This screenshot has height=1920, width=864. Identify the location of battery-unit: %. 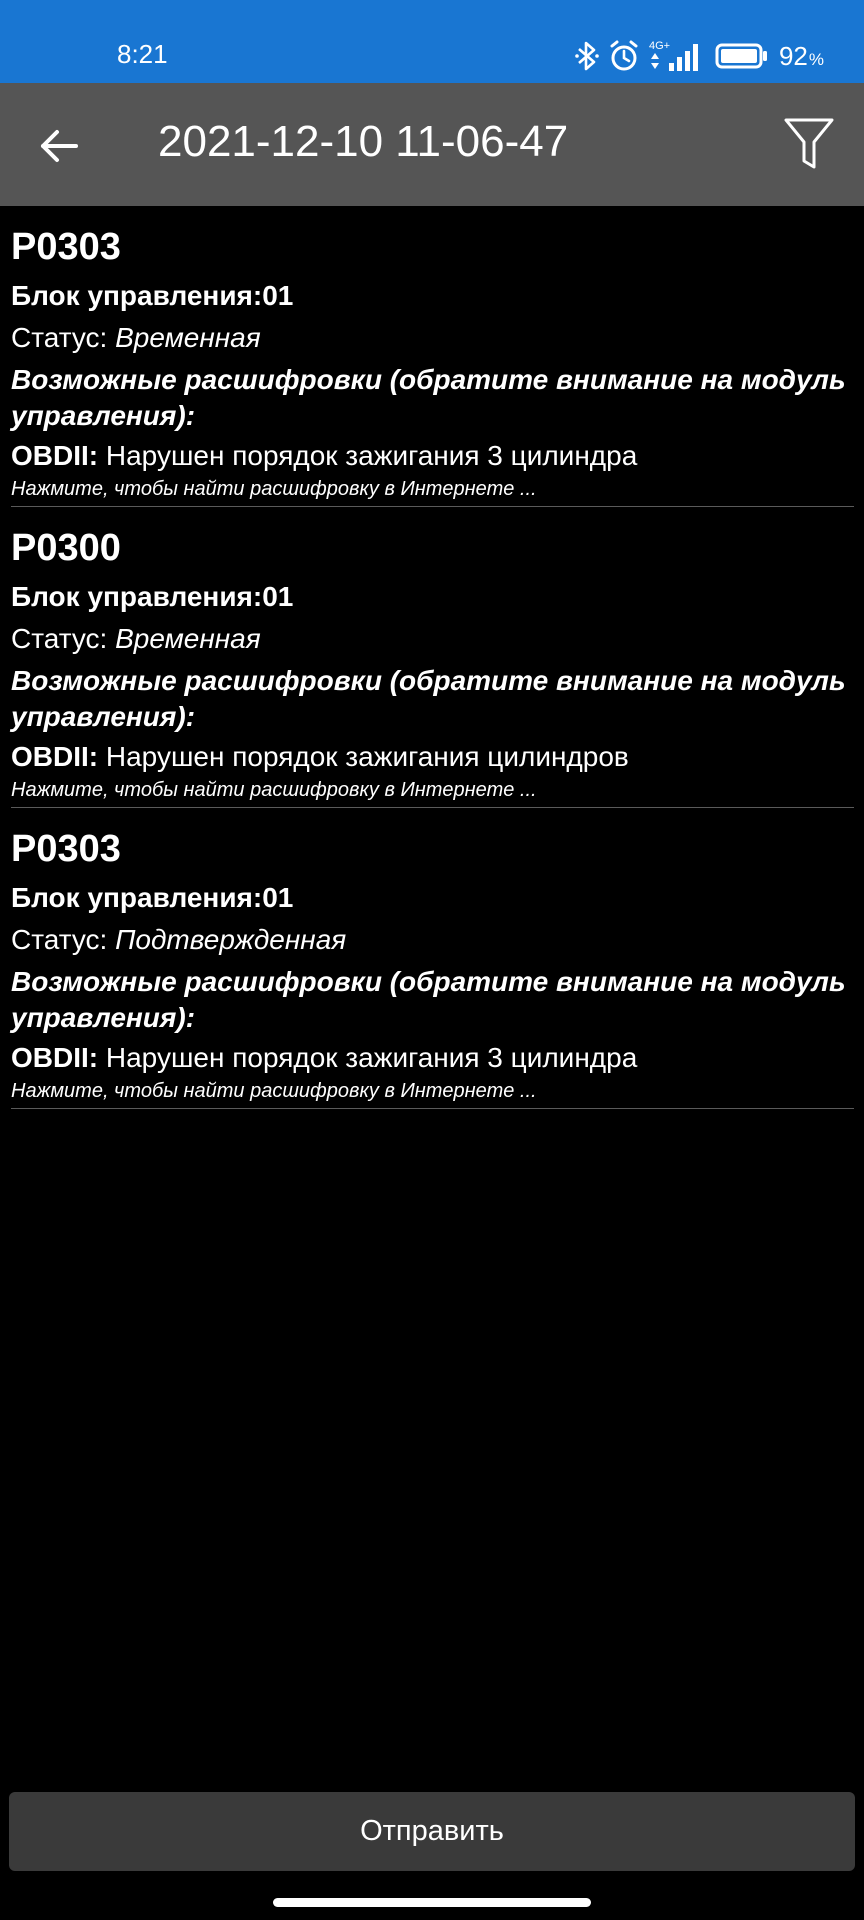
(816, 59).